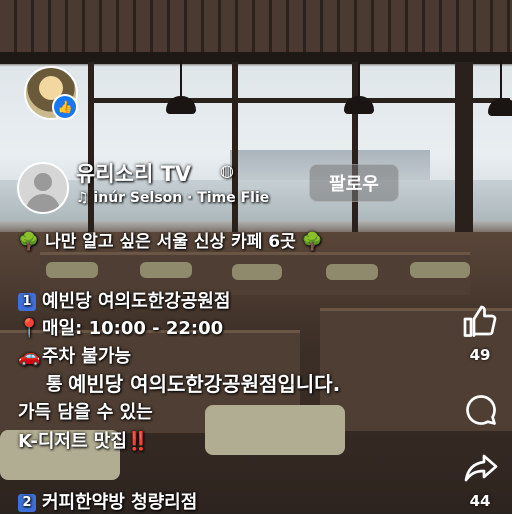 This screenshot has width=512, height=514. What do you see at coordinates (54, 384) in the screenshot?
I see `caption-desc-start: 통` at bounding box center [54, 384].